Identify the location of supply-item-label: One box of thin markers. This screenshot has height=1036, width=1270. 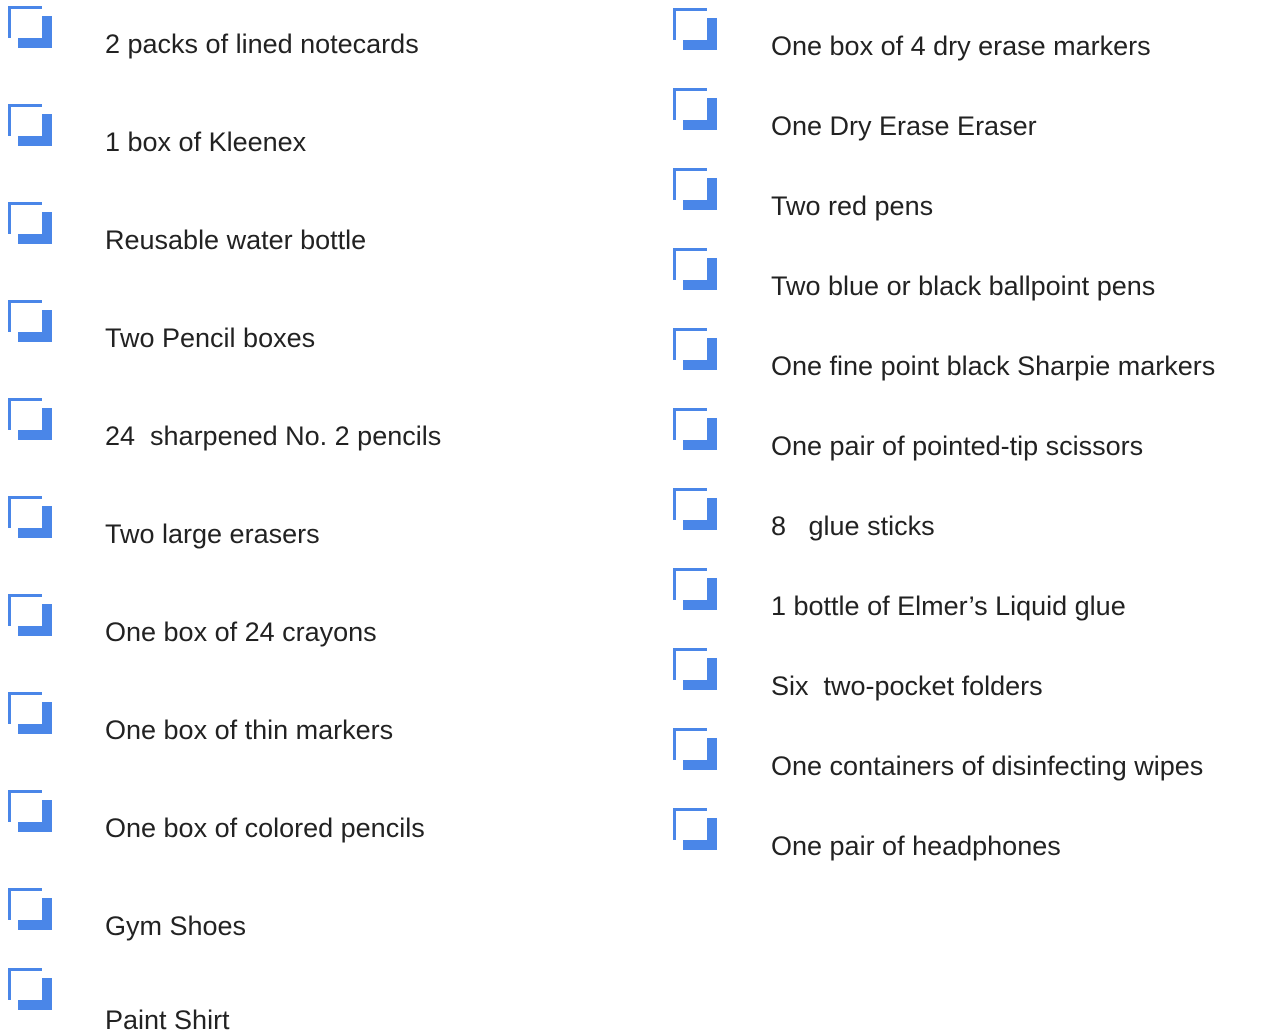
(249, 730).